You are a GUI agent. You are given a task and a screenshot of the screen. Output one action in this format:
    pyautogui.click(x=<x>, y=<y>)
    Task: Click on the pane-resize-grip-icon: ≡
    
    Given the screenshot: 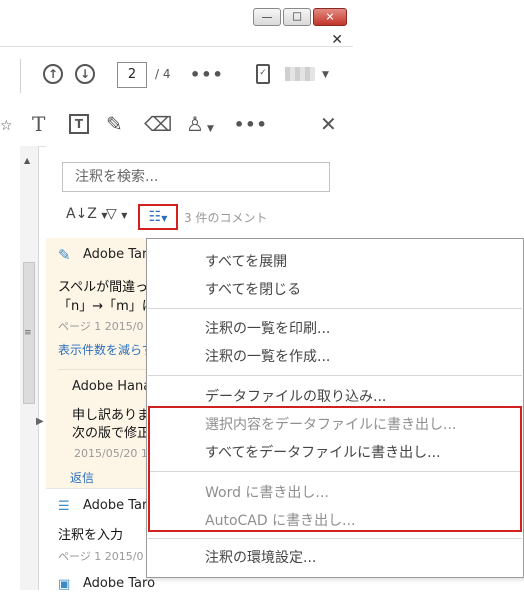 What is the action you would take?
    pyautogui.click(x=28, y=333)
    